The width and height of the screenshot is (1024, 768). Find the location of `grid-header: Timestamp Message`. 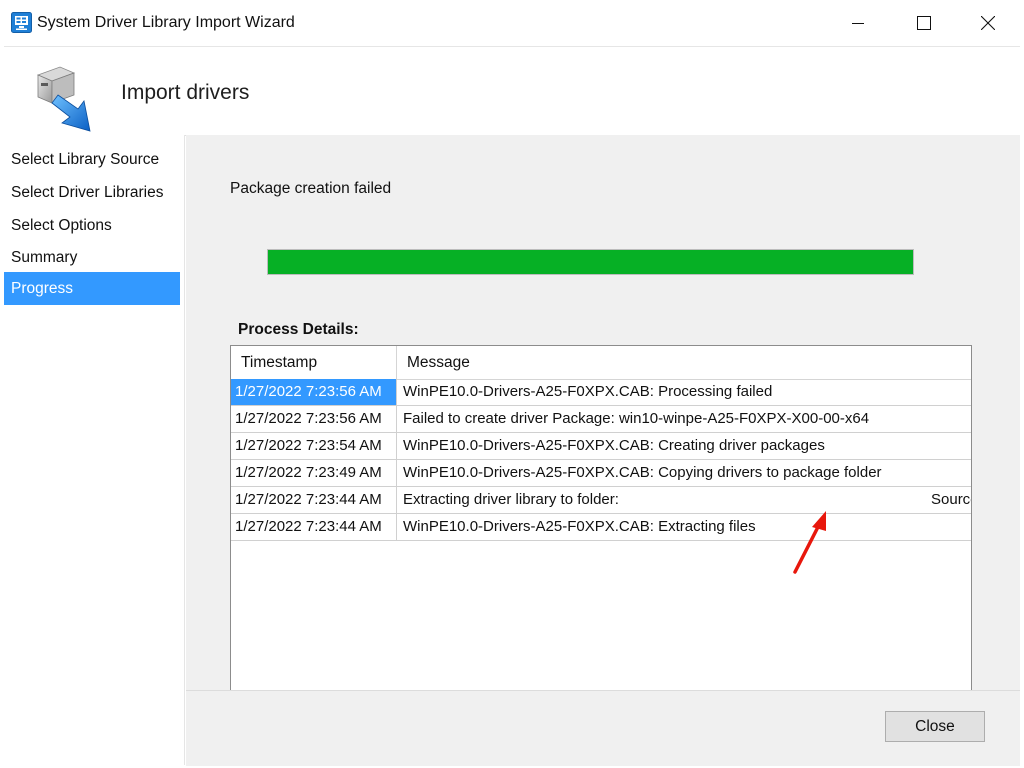

grid-header: Timestamp Message is located at coordinates (601, 363).